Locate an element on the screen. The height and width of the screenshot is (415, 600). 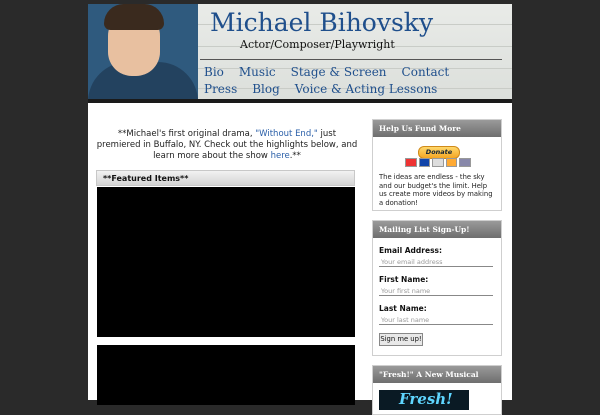
first-name-label: First Name: is located at coordinates (404, 279).